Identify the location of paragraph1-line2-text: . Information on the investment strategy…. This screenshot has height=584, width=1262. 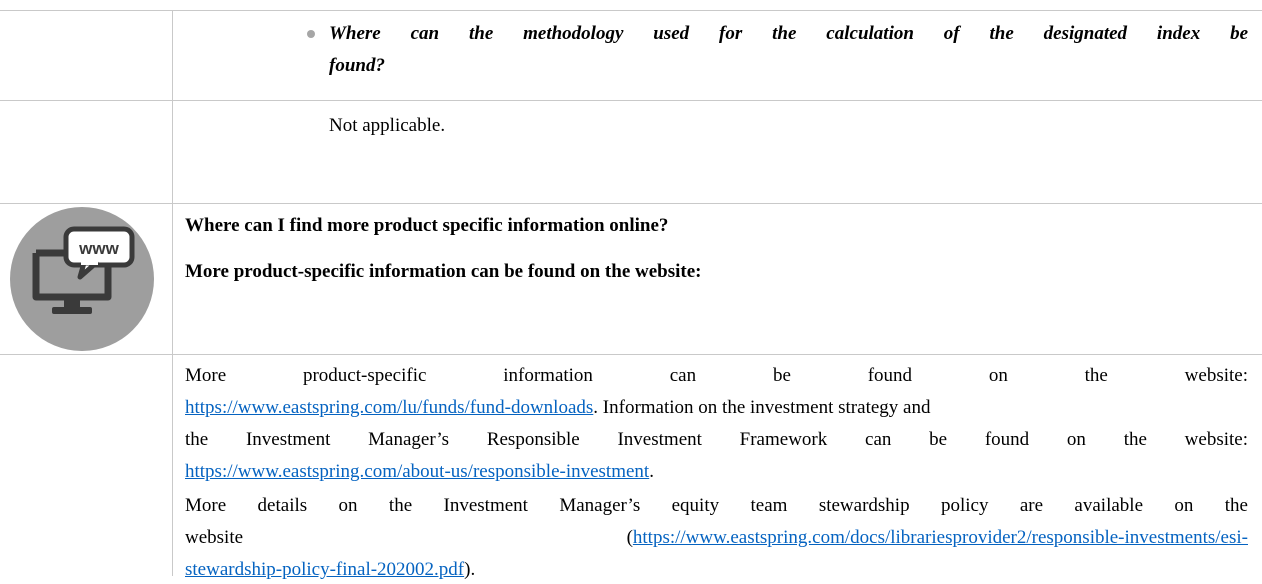
(762, 407).